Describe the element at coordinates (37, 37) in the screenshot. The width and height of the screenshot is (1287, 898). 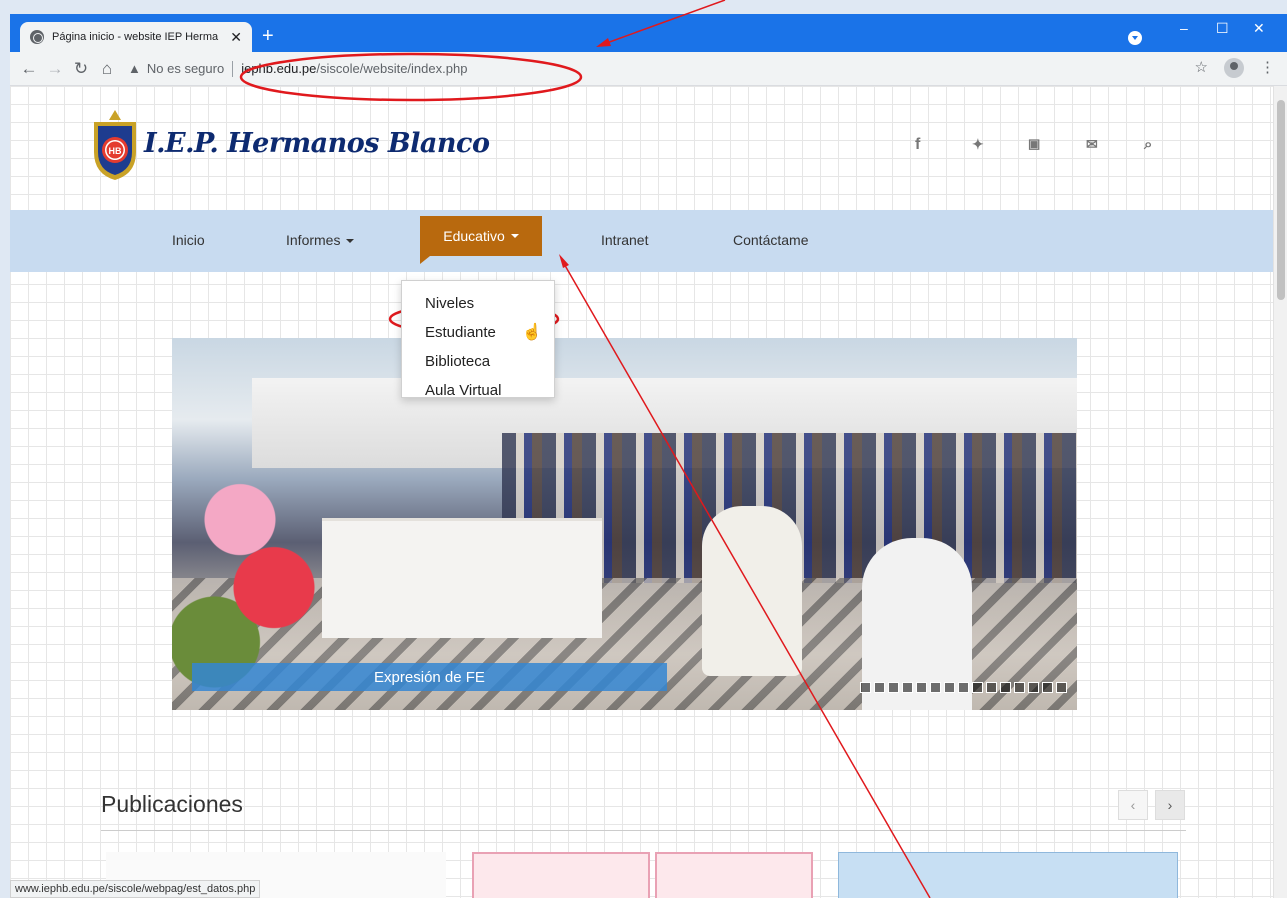
I see `globe-icon` at that location.